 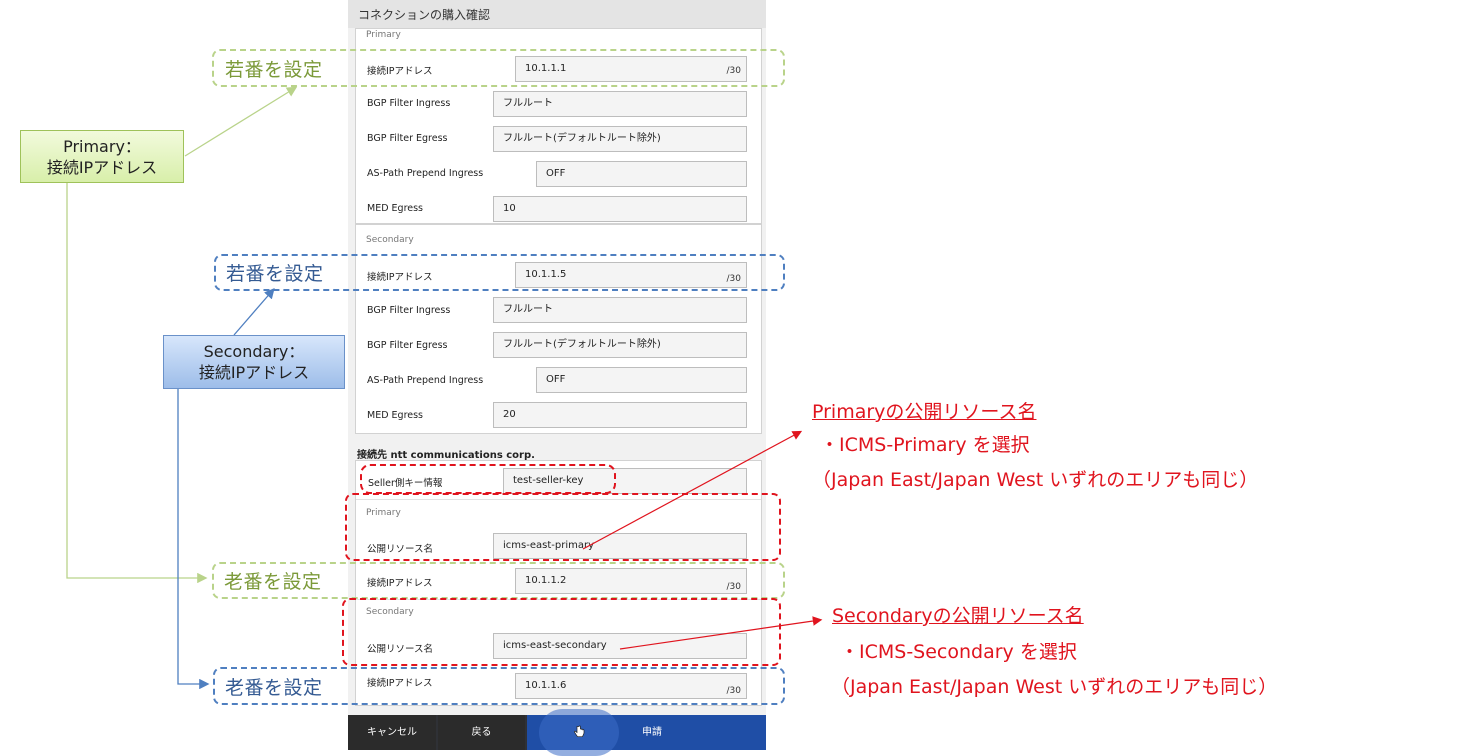 I want to click on highlight-conn-primary, so click(x=563, y=527).